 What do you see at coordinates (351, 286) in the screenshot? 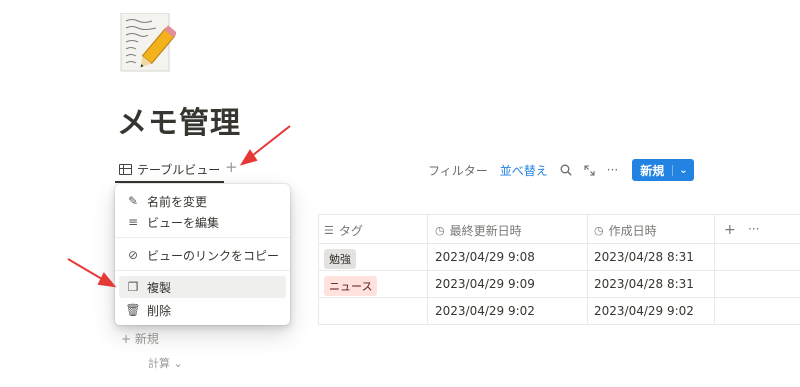
I see `tag-badge: ニュース` at bounding box center [351, 286].